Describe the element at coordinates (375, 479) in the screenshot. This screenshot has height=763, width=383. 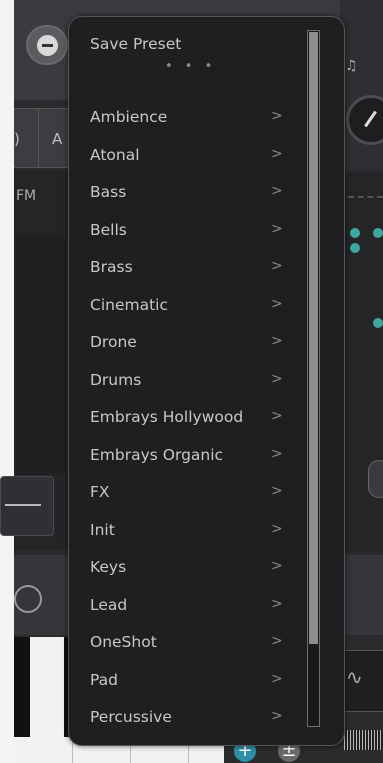
I see `right-slider-handle` at that location.